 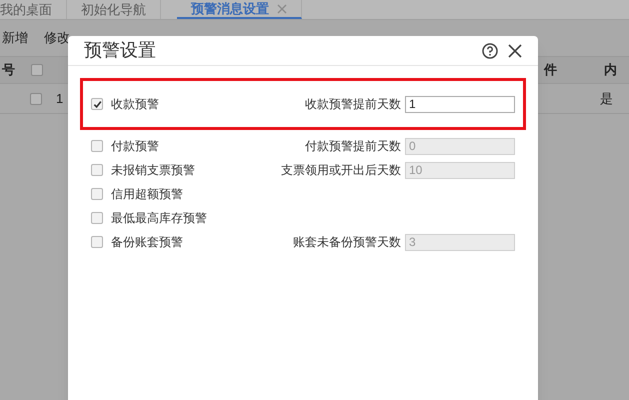 What do you see at coordinates (60, 99) in the screenshot?
I see `table-cell-text: 1` at bounding box center [60, 99].